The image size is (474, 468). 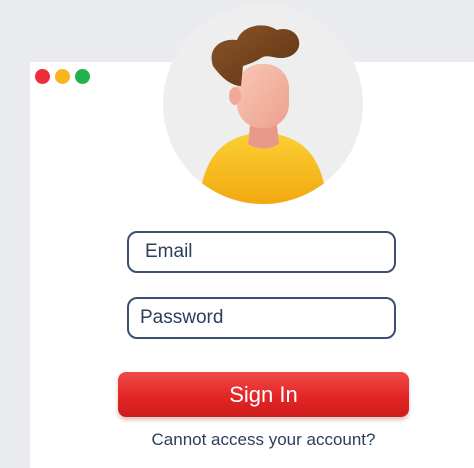 I want to click on sign-in-button: Sign In, so click(x=263, y=394).